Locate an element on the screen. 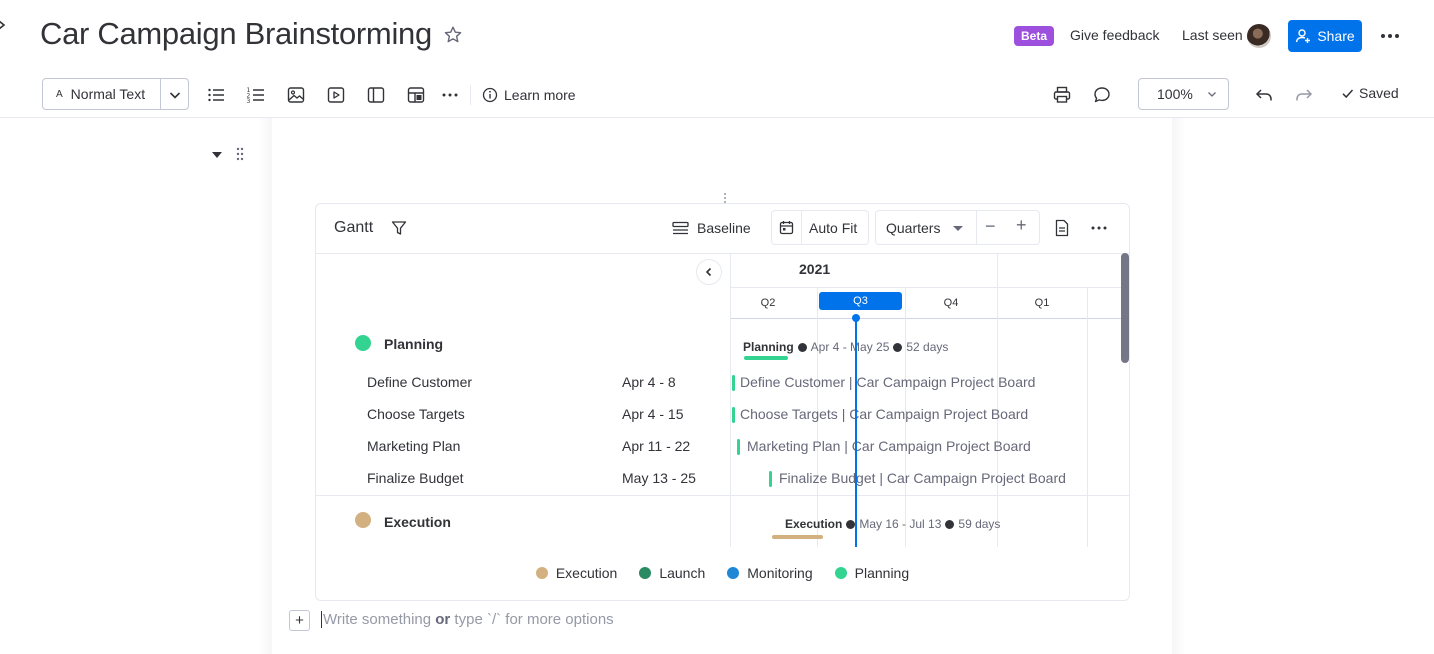  zoom-in-button: + is located at coordinates (1021, 225).